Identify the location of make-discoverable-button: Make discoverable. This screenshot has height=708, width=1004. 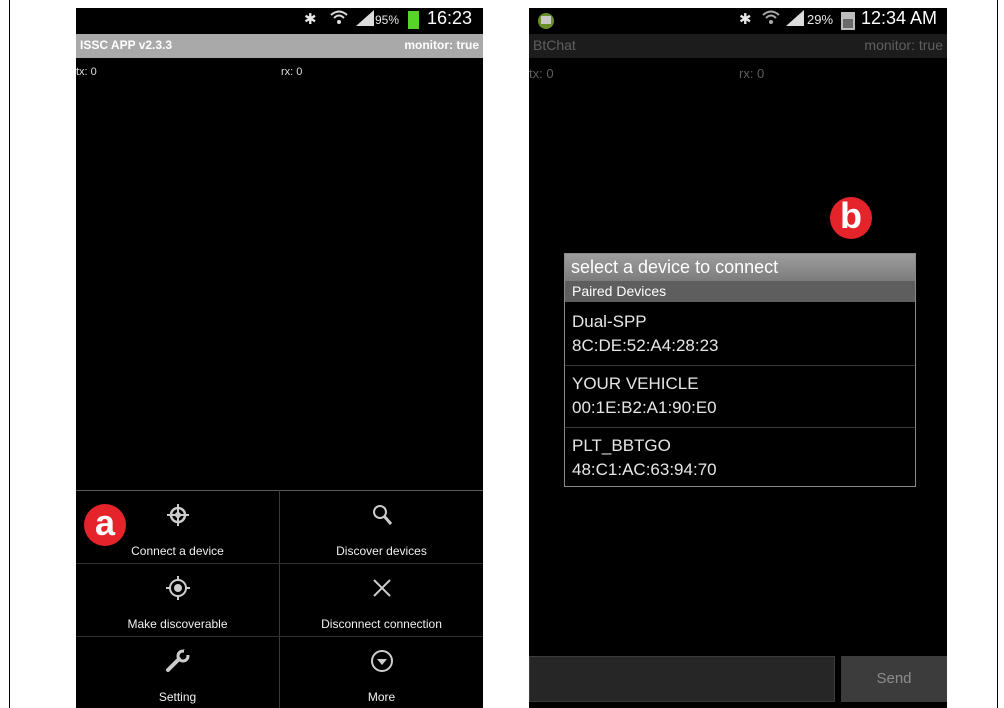
(177, 600).